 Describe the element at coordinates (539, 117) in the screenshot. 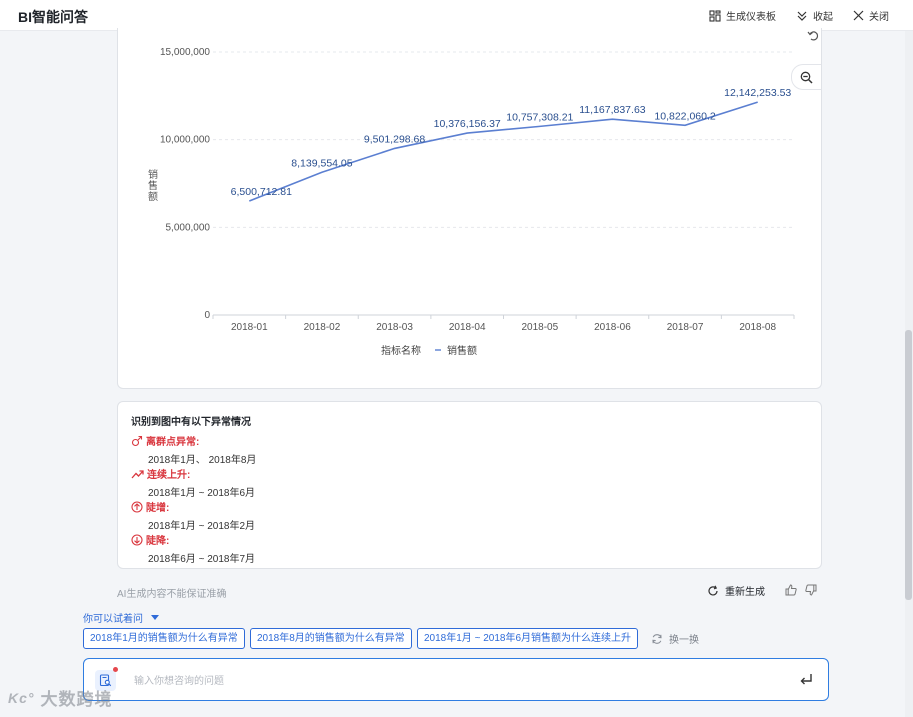

I see `data-label: 10,757,308.21` at that location.